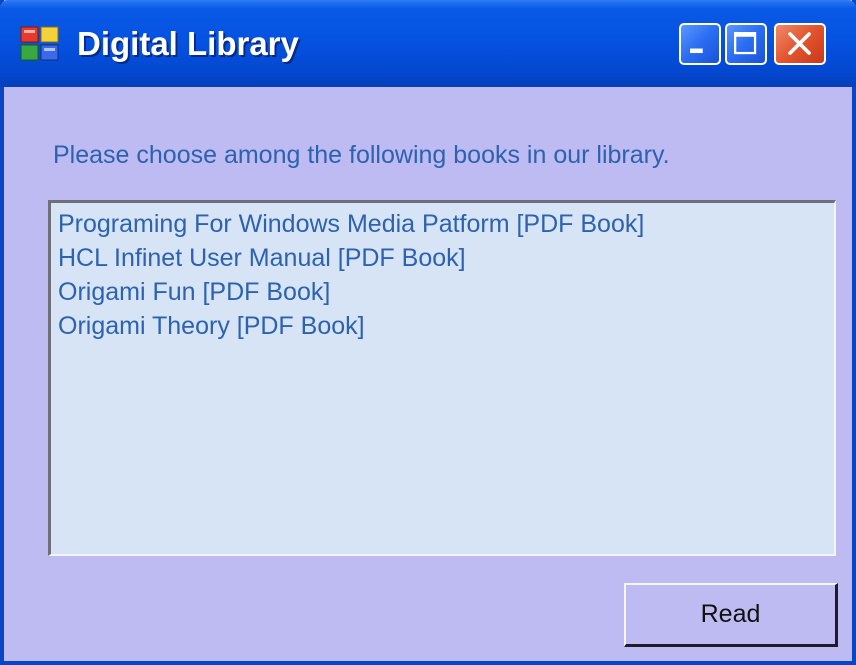 This screenshot has width=856, height=665. What do you see at coordinates (731, 615) in the screenshot?
I see `read-button: Read` at bounding box center [731, 615].